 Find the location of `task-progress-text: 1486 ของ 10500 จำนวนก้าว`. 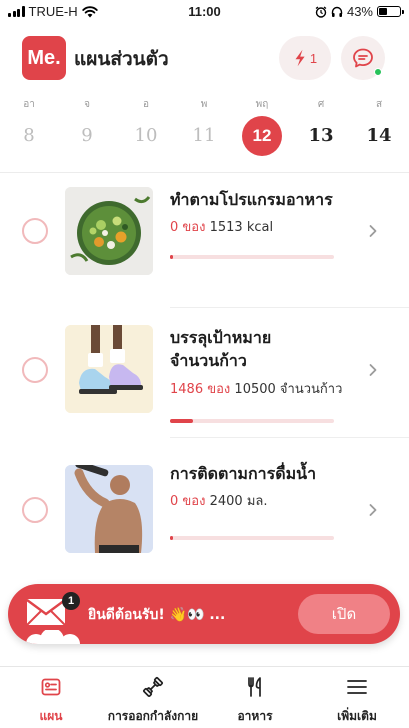

task-progress-text: 1486 ของ 10500 จำนวนก้าว is located at coordinates (256, 388).